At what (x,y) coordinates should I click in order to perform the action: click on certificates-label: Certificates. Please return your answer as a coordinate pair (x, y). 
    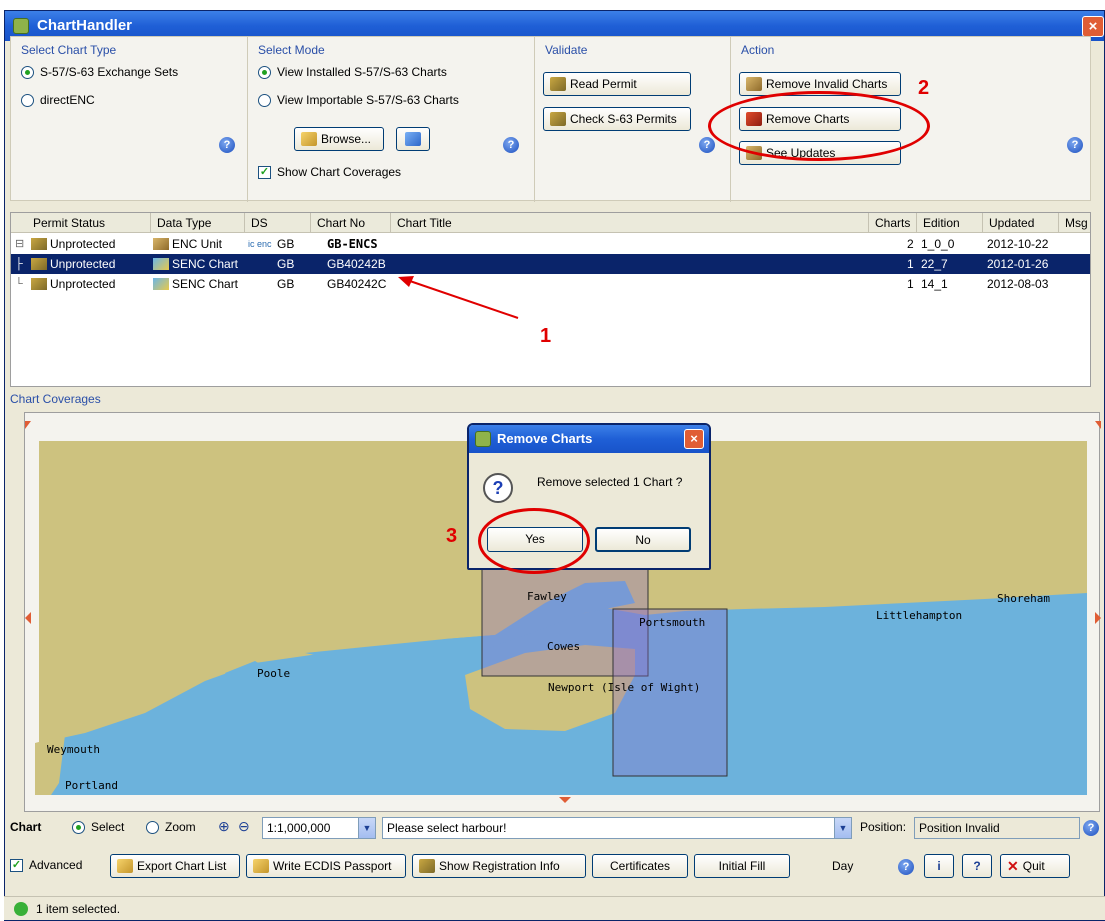
    Looking at the image, I should click on (640, 866).